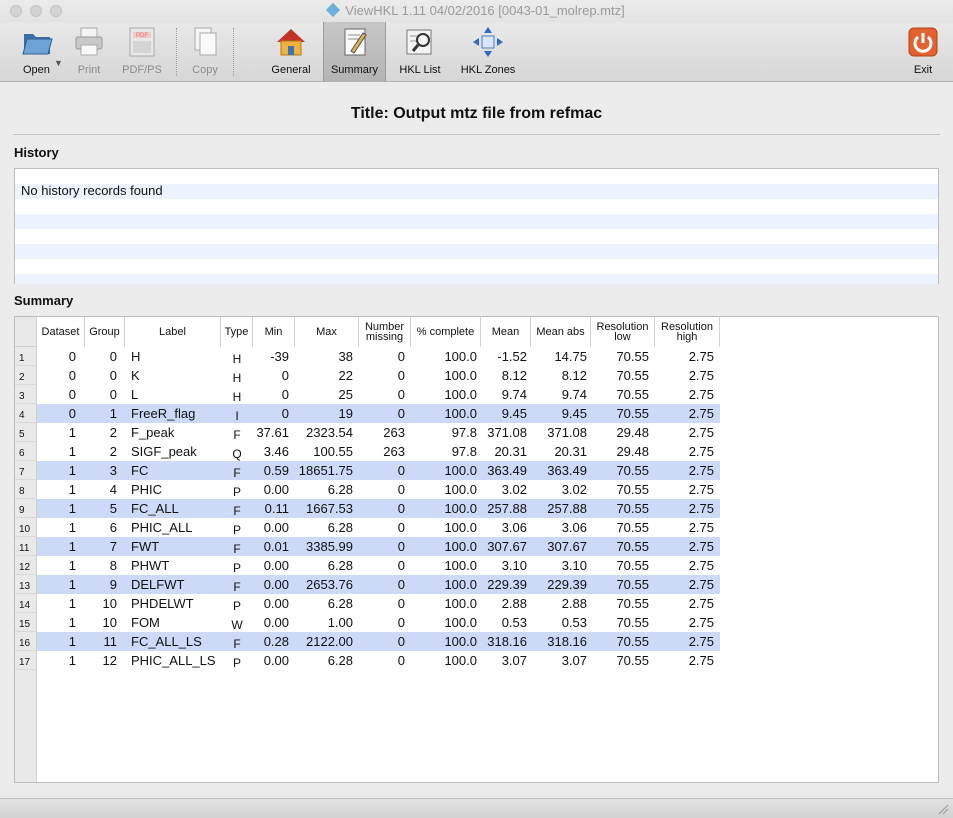 This screenshot has width=953, height=818. Describe the element at coordinates (378, 489) in the screenshot. I see `table-row: 1 4 PHIC P 0.00 6.28 0 100.0 3.02 3.02 70.55 2.75` at that location.